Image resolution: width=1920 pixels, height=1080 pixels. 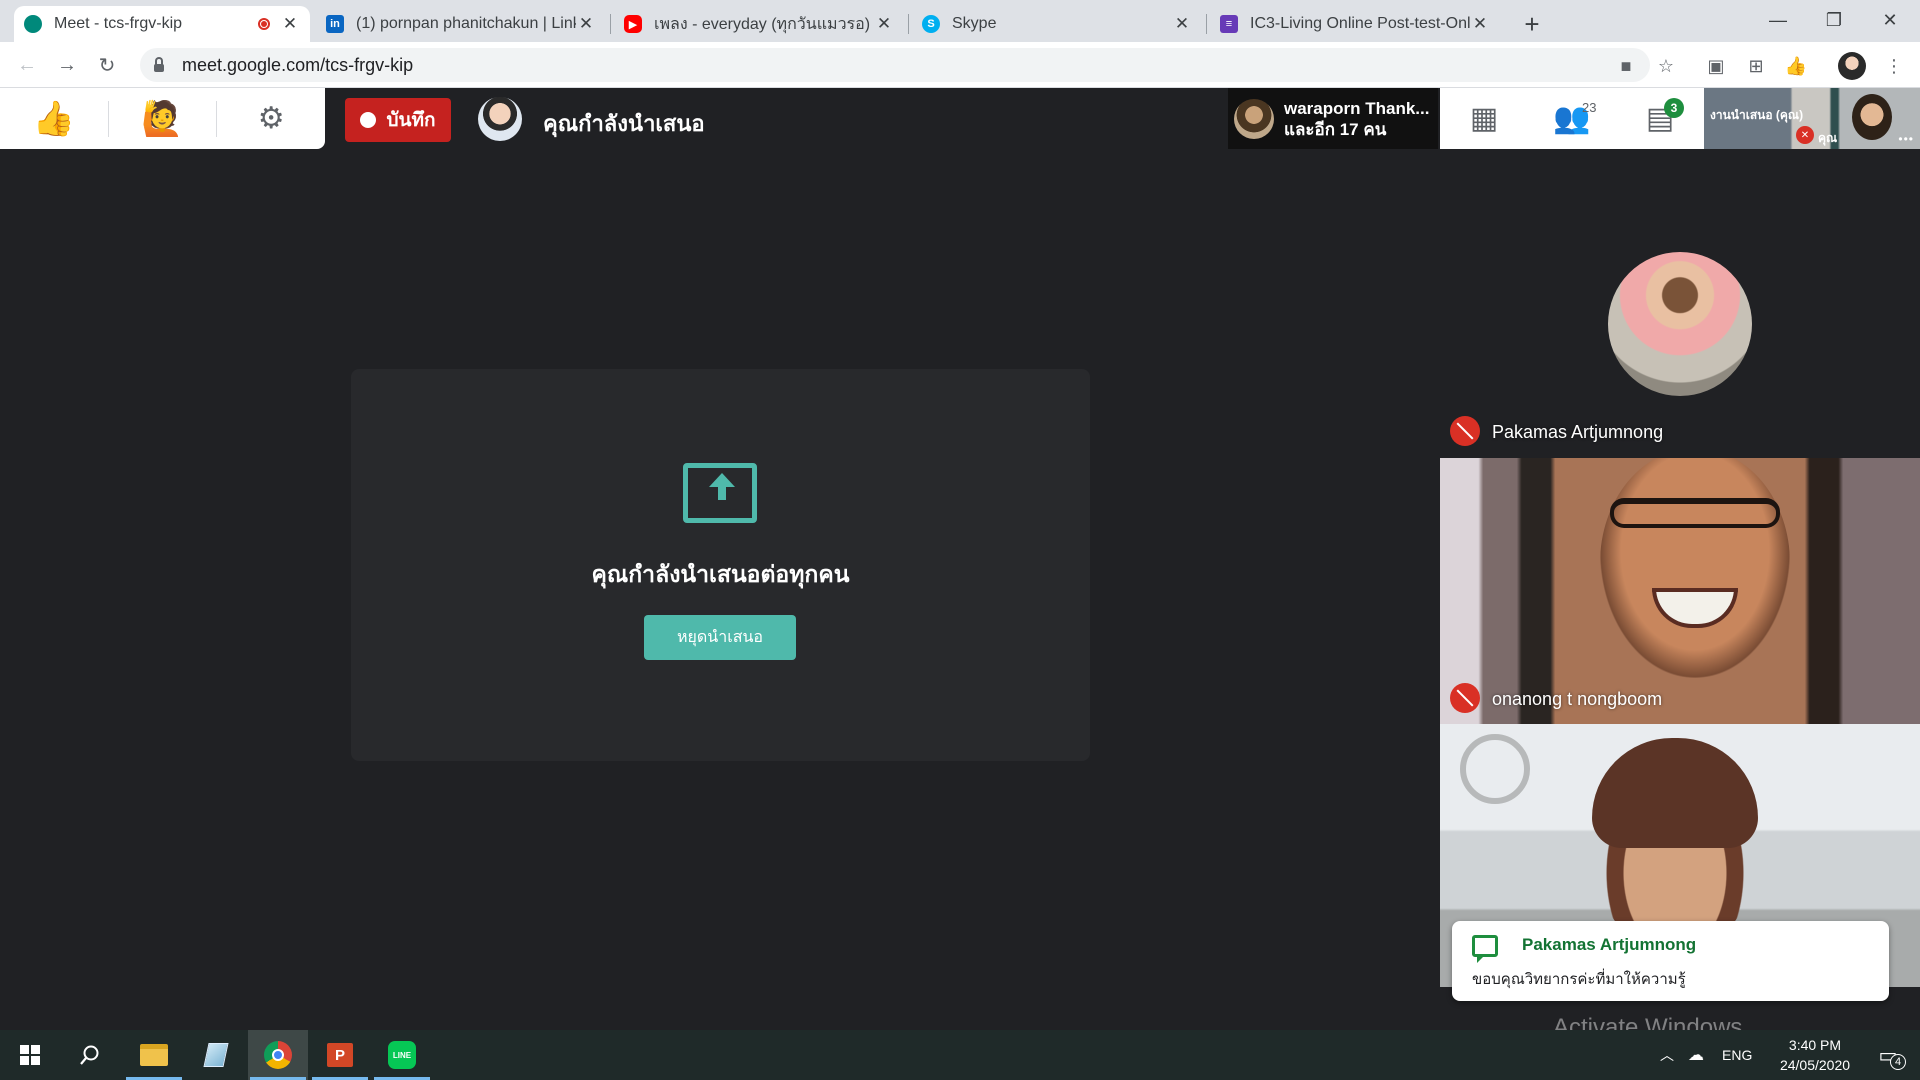 I want to click on network-icon: ☁, so click(x=1696, y=1055).